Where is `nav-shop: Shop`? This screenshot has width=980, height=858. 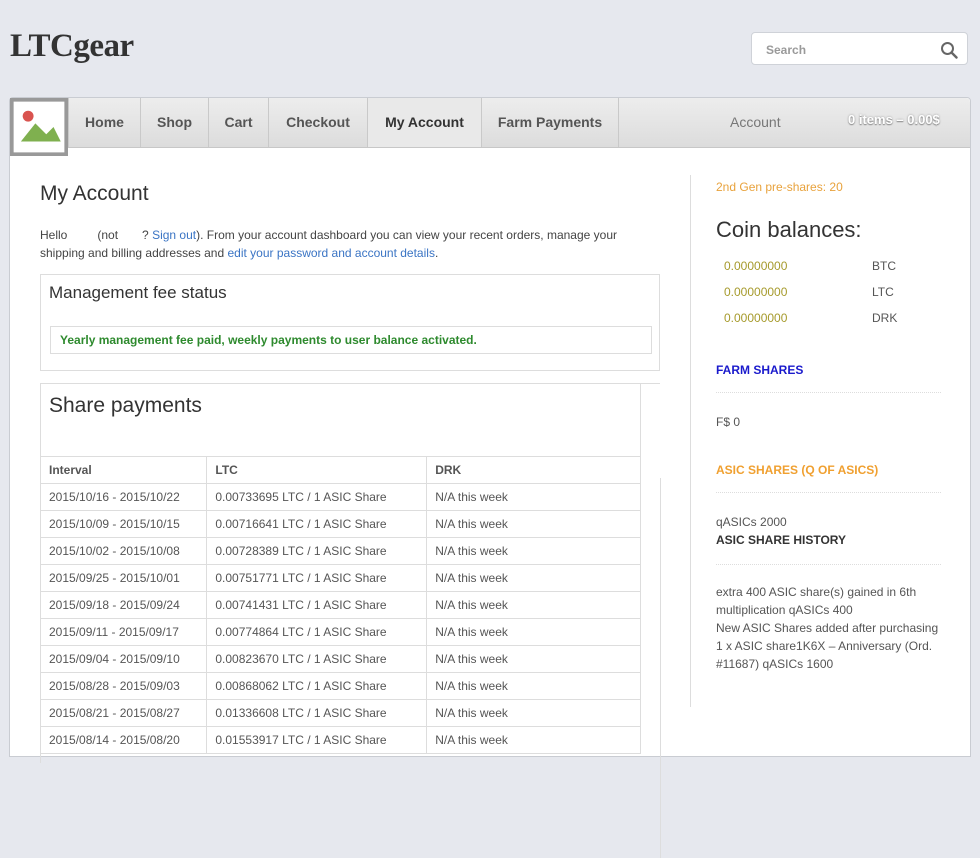
nav-shop: Shop is located at coordinates (175, 122).